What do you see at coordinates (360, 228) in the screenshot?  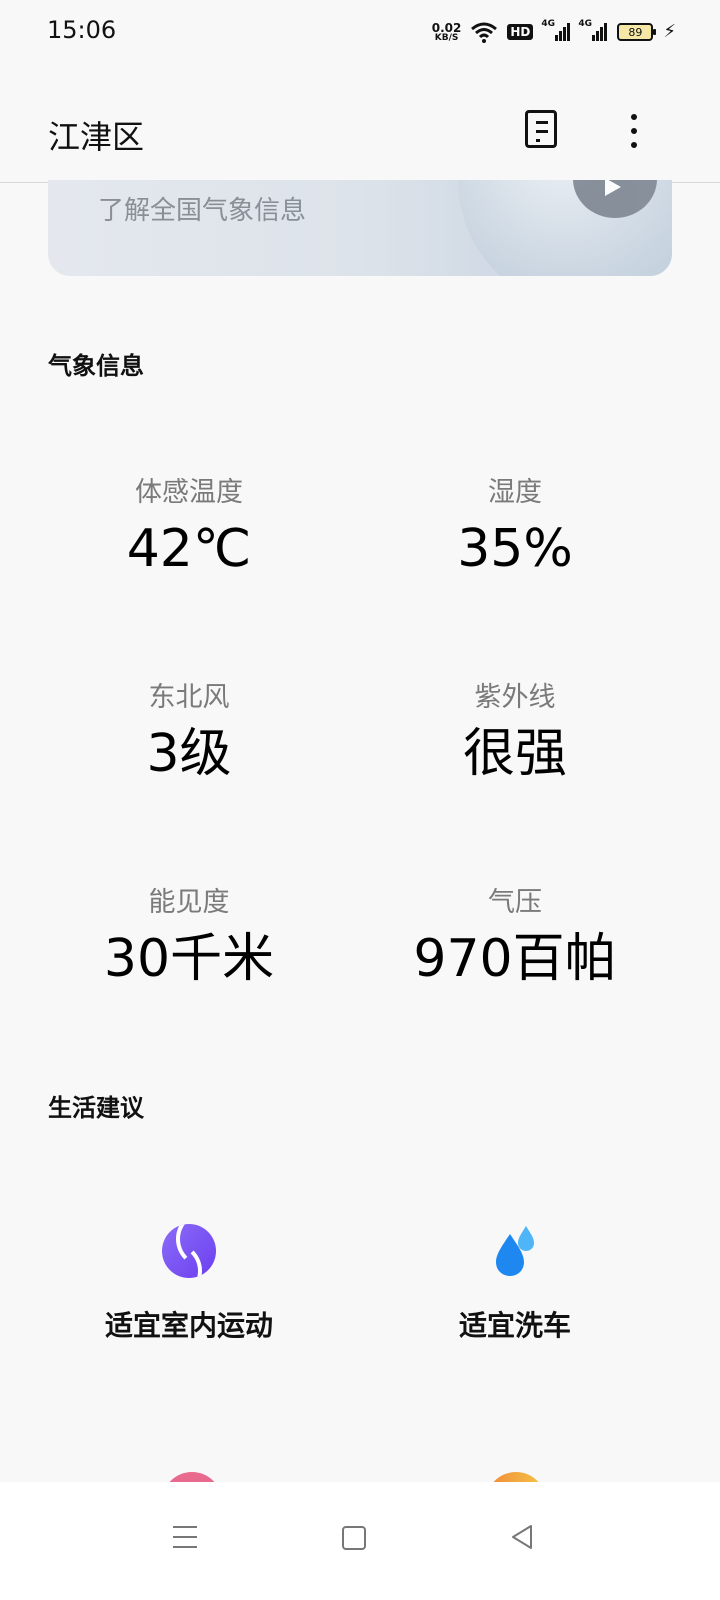 I see `national-weather-banner: 了解全国气象信息` at bounding box center [360, 228].